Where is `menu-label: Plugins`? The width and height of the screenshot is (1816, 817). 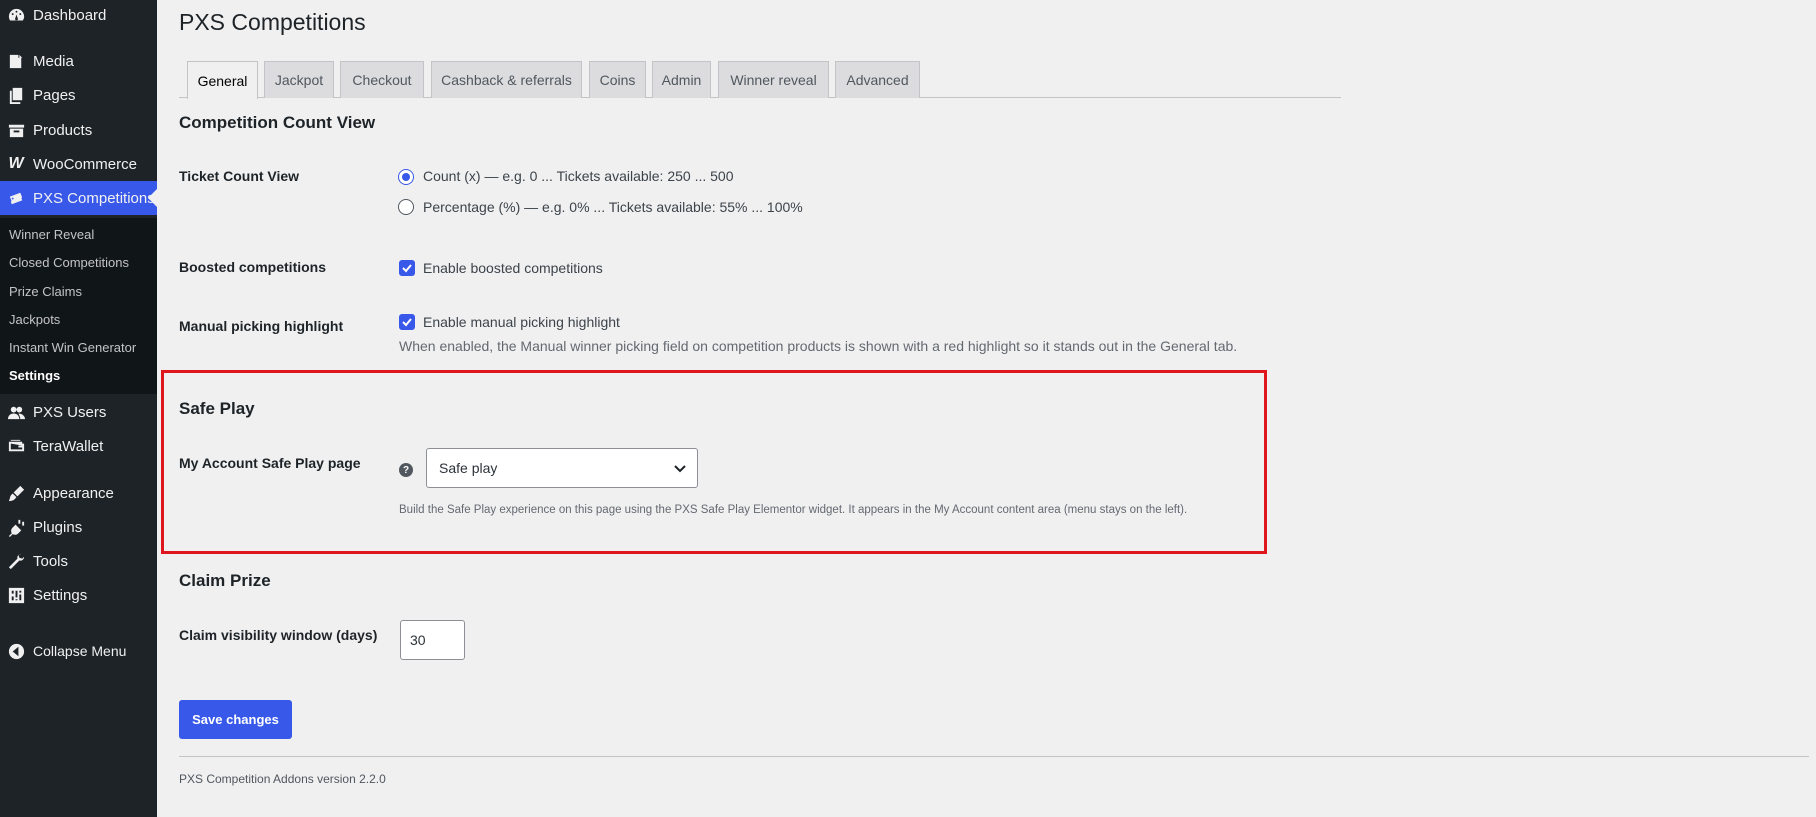 menu-label: Plugins is located at coordinates (58, 527).